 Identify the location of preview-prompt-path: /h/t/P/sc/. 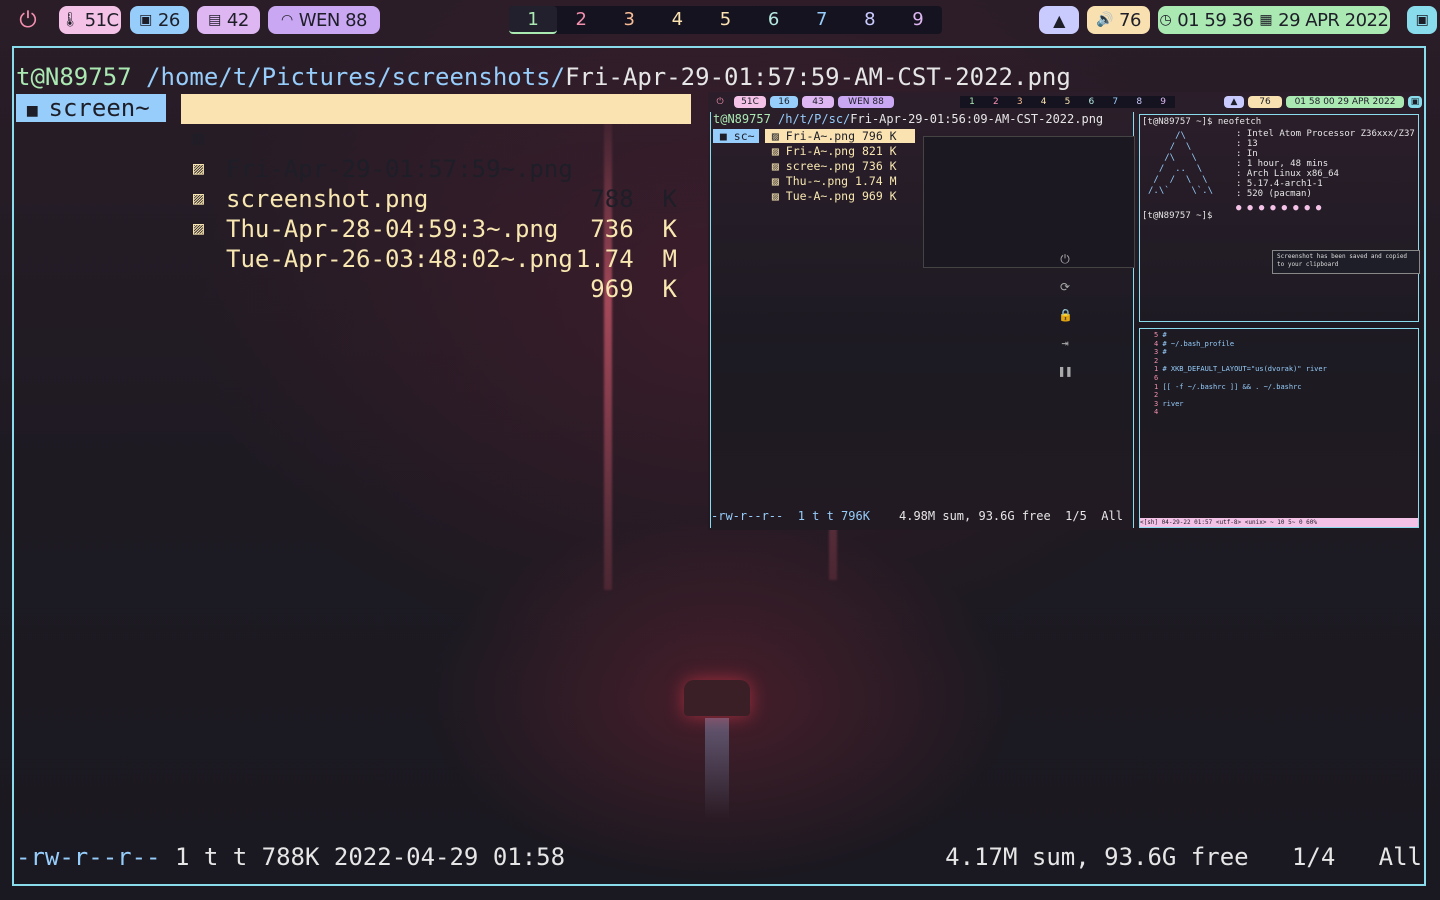
(814, 119).